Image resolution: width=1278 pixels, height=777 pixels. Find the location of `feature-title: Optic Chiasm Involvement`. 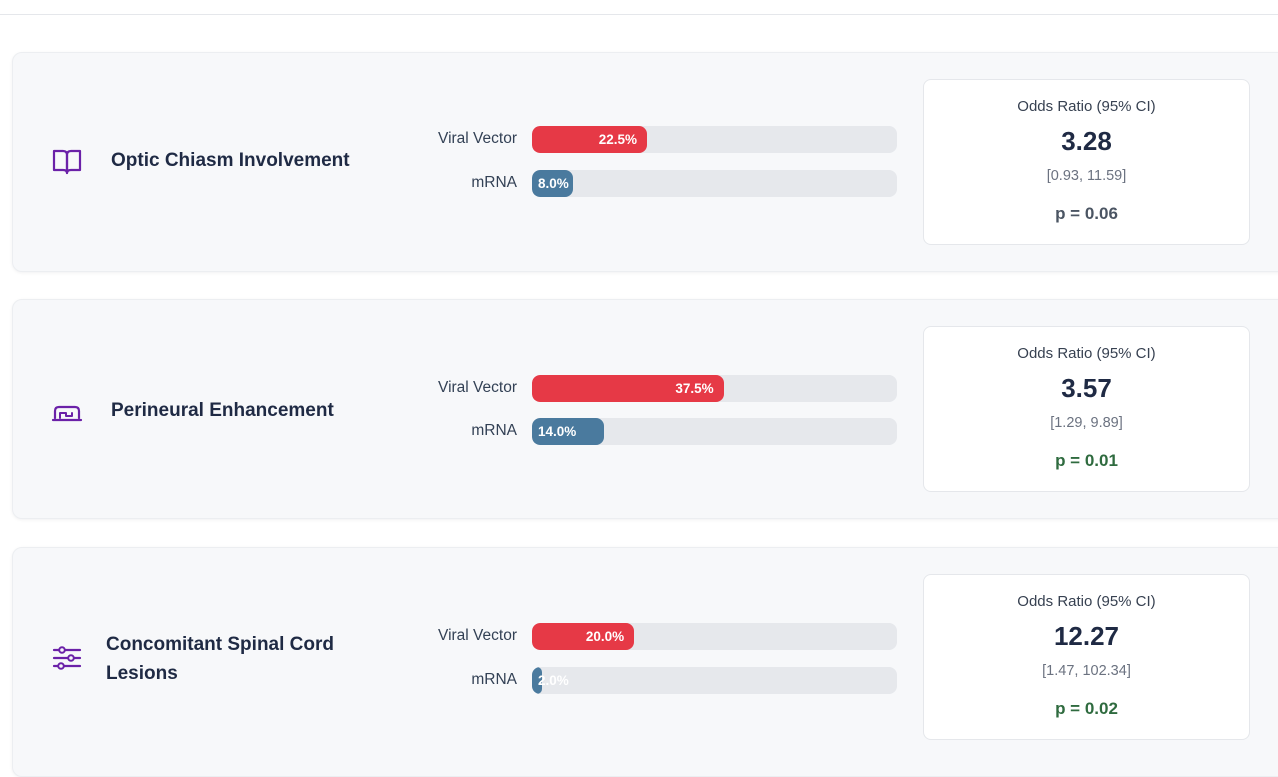

feature-title: Optic Chiasm Involvement is located at coordinates (230, 160).